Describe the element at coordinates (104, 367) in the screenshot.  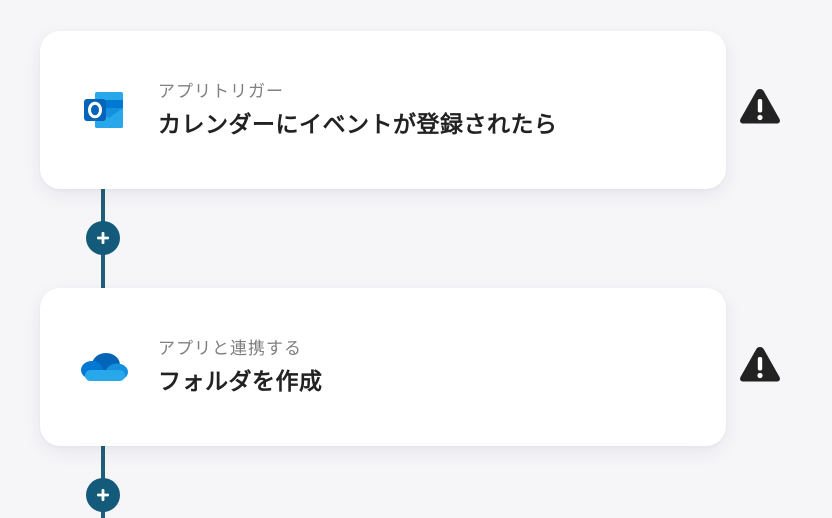
I see `onedrive-icon` at that location.